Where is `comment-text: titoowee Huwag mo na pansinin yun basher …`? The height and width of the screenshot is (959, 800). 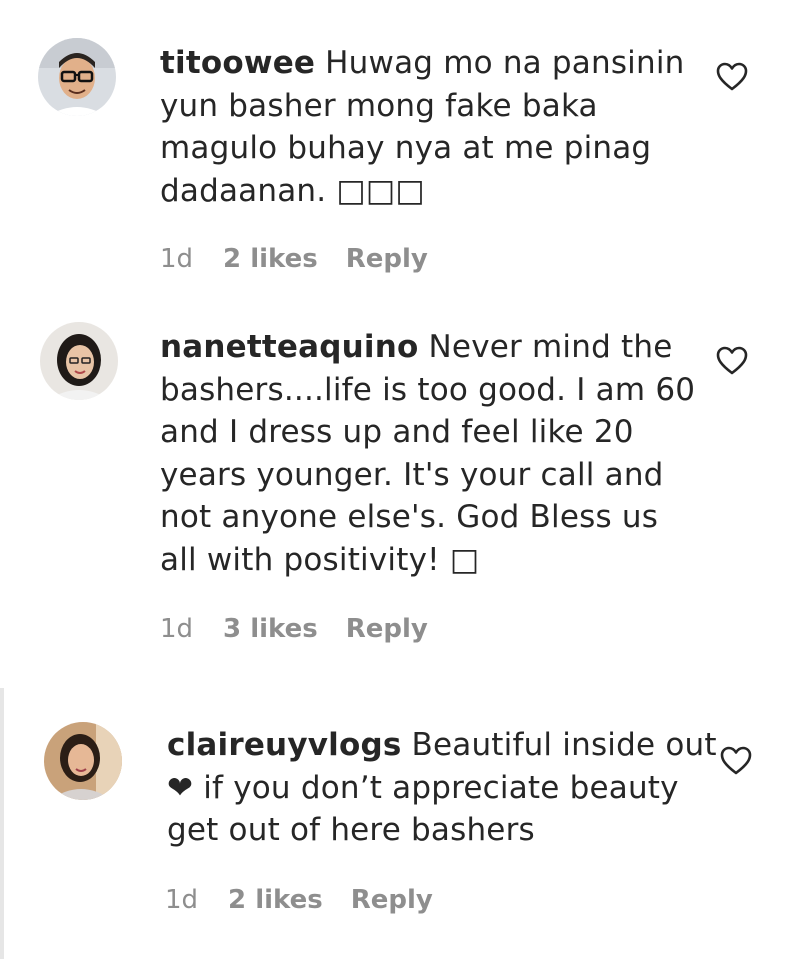
comment-text: titoowee Huwag mo na pansinin yun basher … is located at coordinates (422, 127).